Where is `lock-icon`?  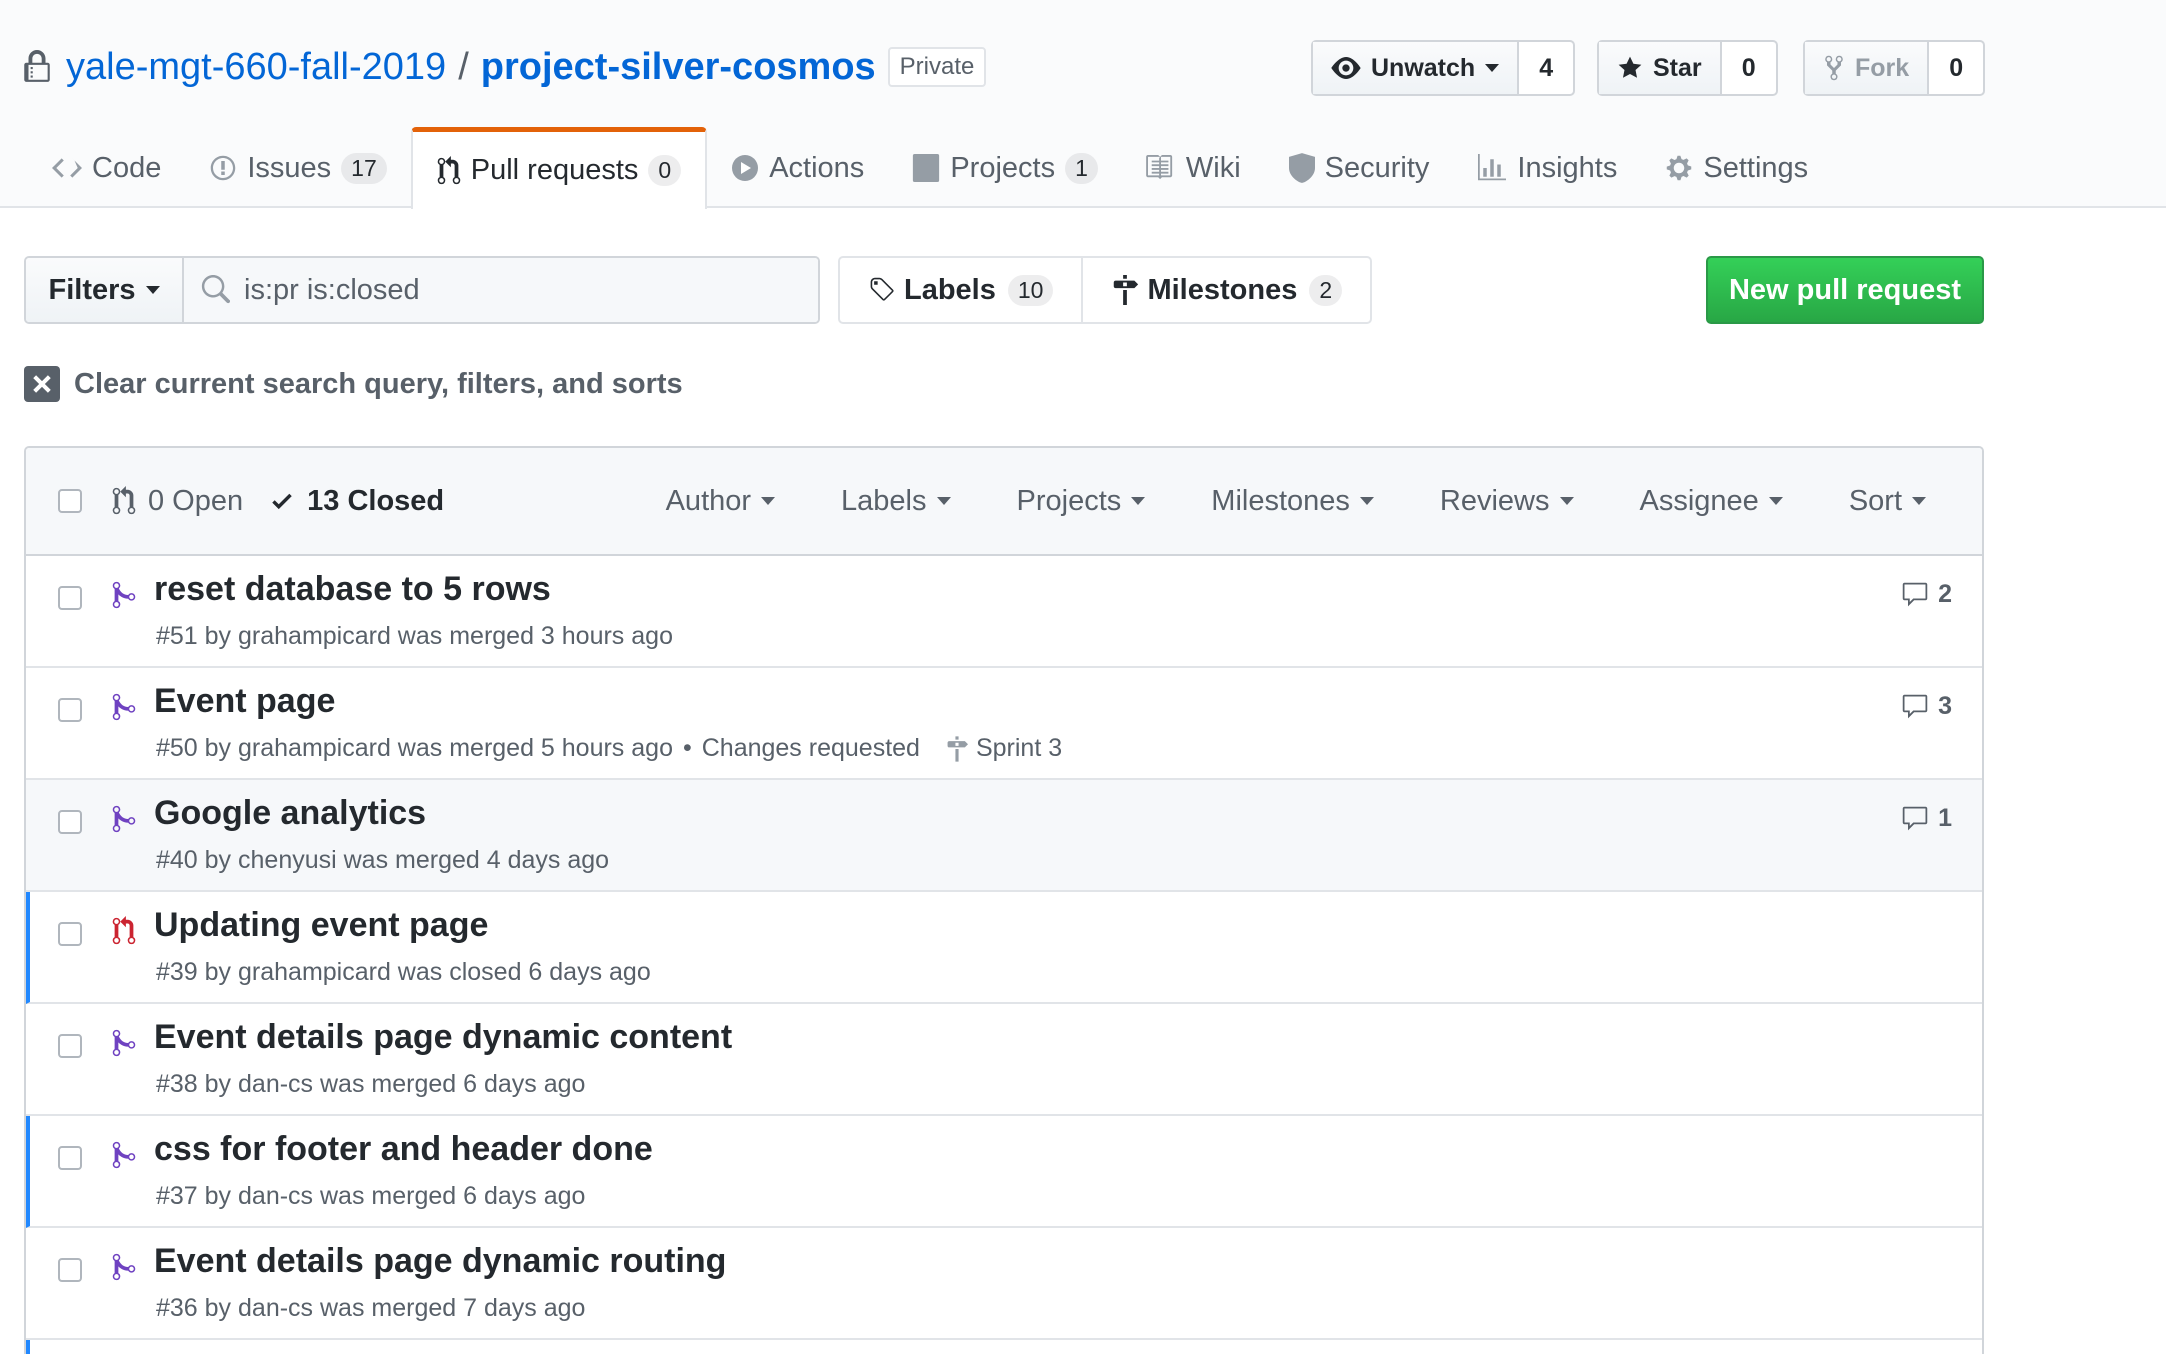 lock-icon is located at coordinates (37, 66).